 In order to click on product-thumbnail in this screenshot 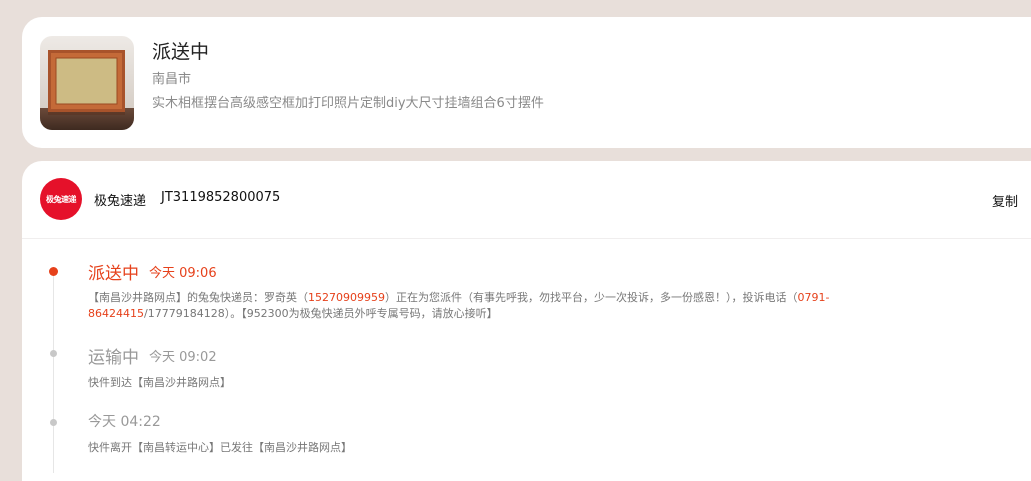, I will do `click(87, 83)`.